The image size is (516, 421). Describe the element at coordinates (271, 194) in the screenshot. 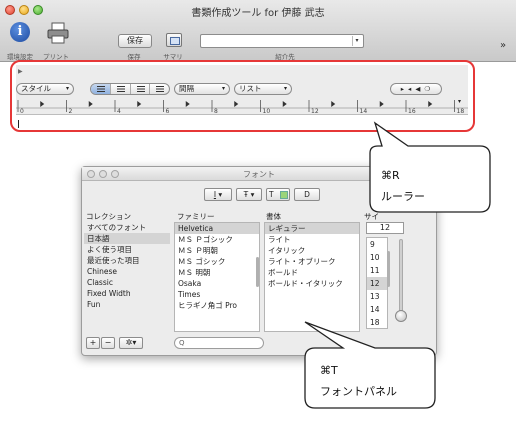

I see `text-color-glyph: T` at that location.